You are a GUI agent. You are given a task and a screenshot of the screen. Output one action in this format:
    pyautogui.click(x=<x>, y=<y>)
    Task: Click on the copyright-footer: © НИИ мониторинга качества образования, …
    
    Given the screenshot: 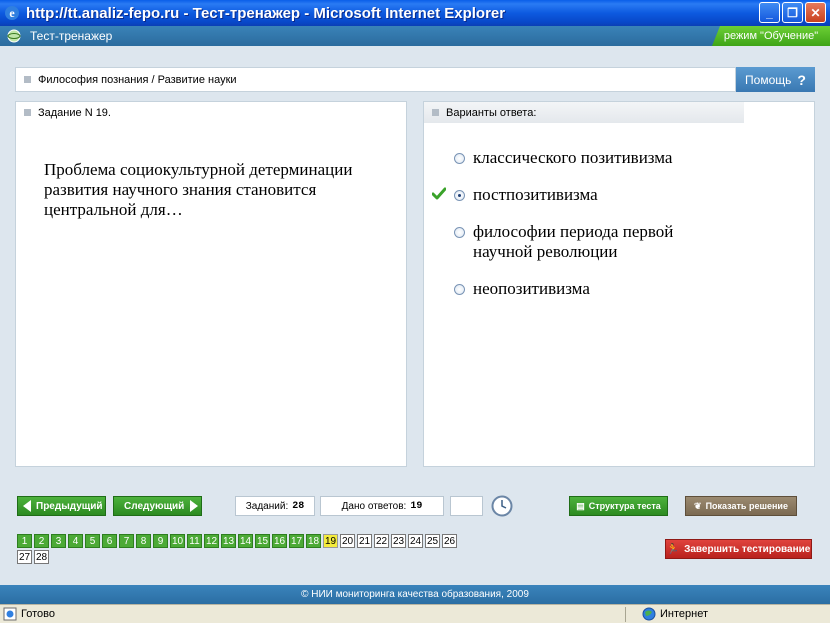 What is the action you would take?
    pyautogui.click(x=415, y=594)
    